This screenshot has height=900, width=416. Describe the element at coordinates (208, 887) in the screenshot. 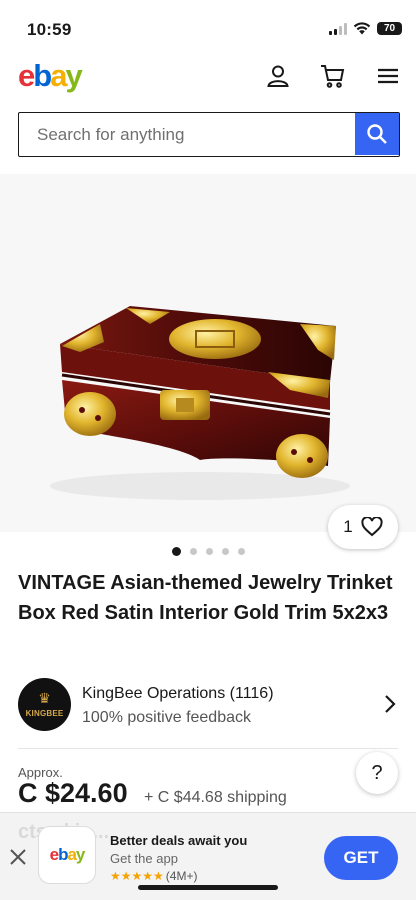

I see `home-indicator` at that location.